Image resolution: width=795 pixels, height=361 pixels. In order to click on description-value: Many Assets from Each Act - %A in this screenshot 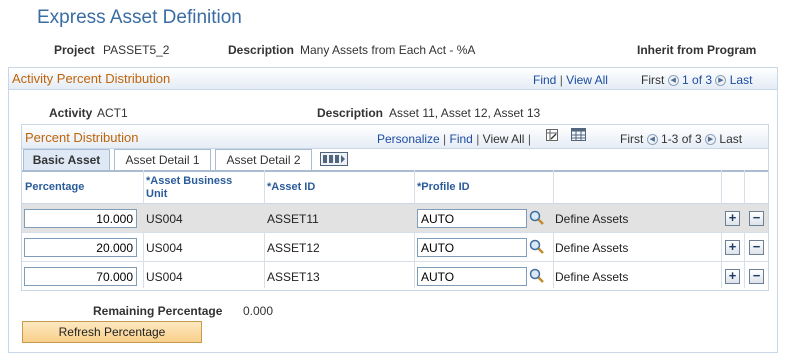, I will do `click(388, 50)`.